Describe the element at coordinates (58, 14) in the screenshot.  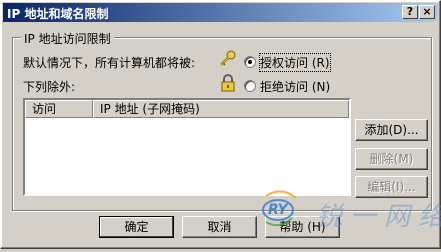
I see `window-title: IP 地址和域名限制` at that location.